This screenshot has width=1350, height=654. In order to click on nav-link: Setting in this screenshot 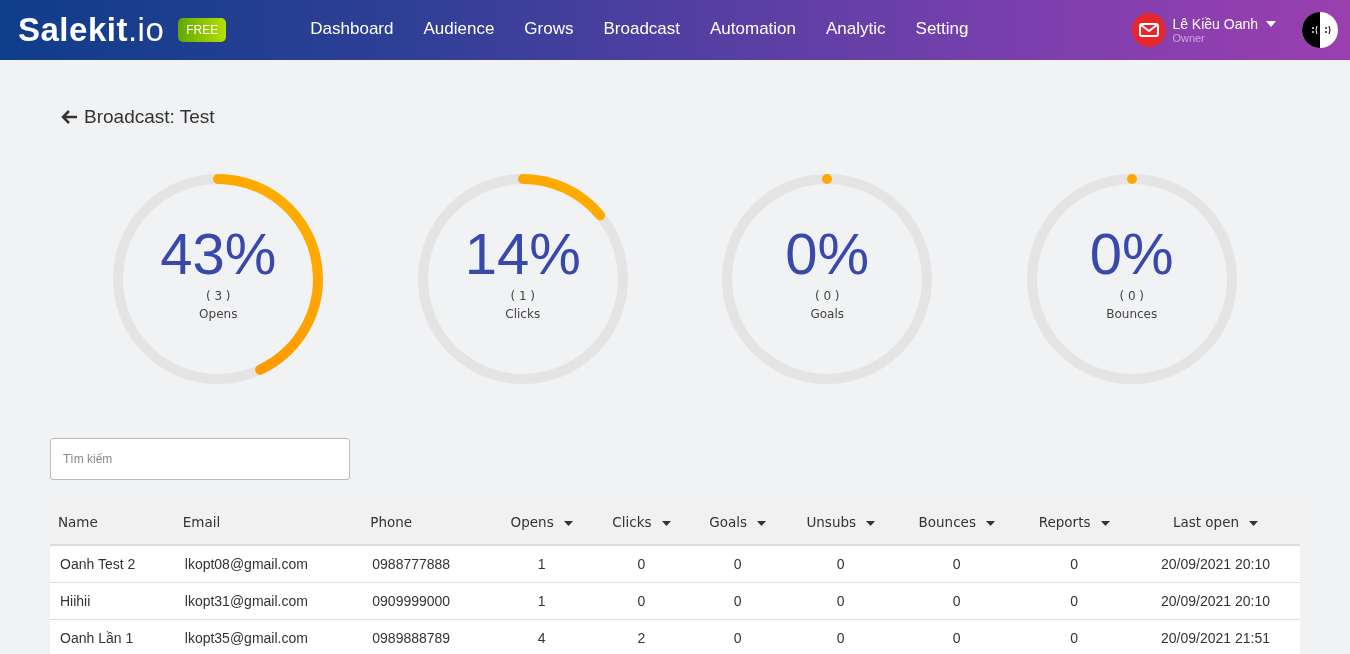, I will do `click(942, 30)`.